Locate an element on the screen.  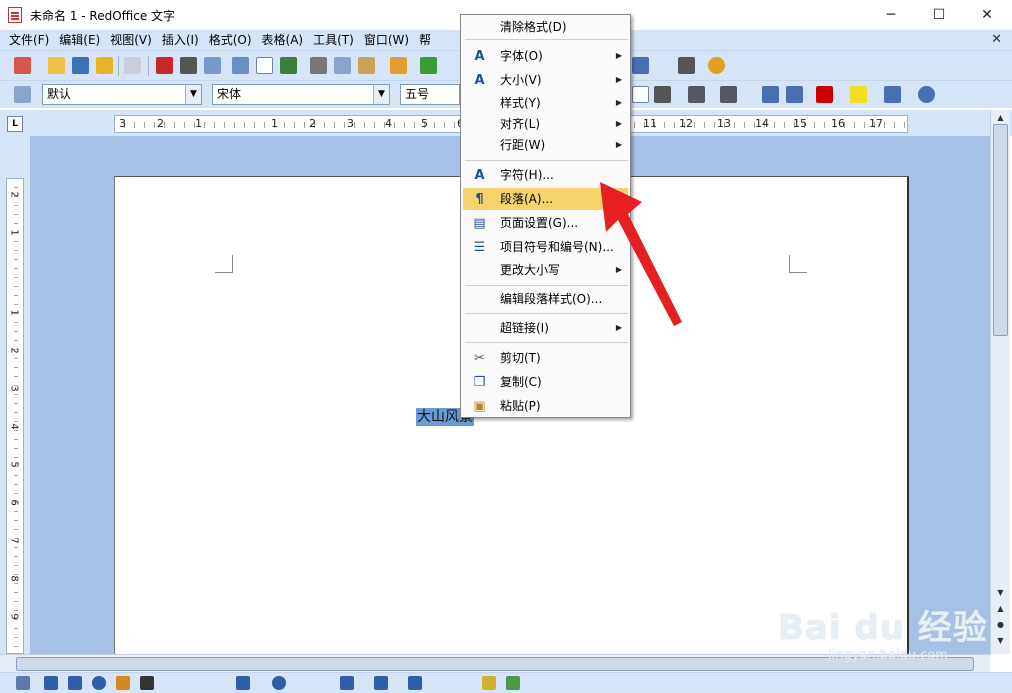
scroll-up-icon: ▲ is located at coordinates (1000, 117).